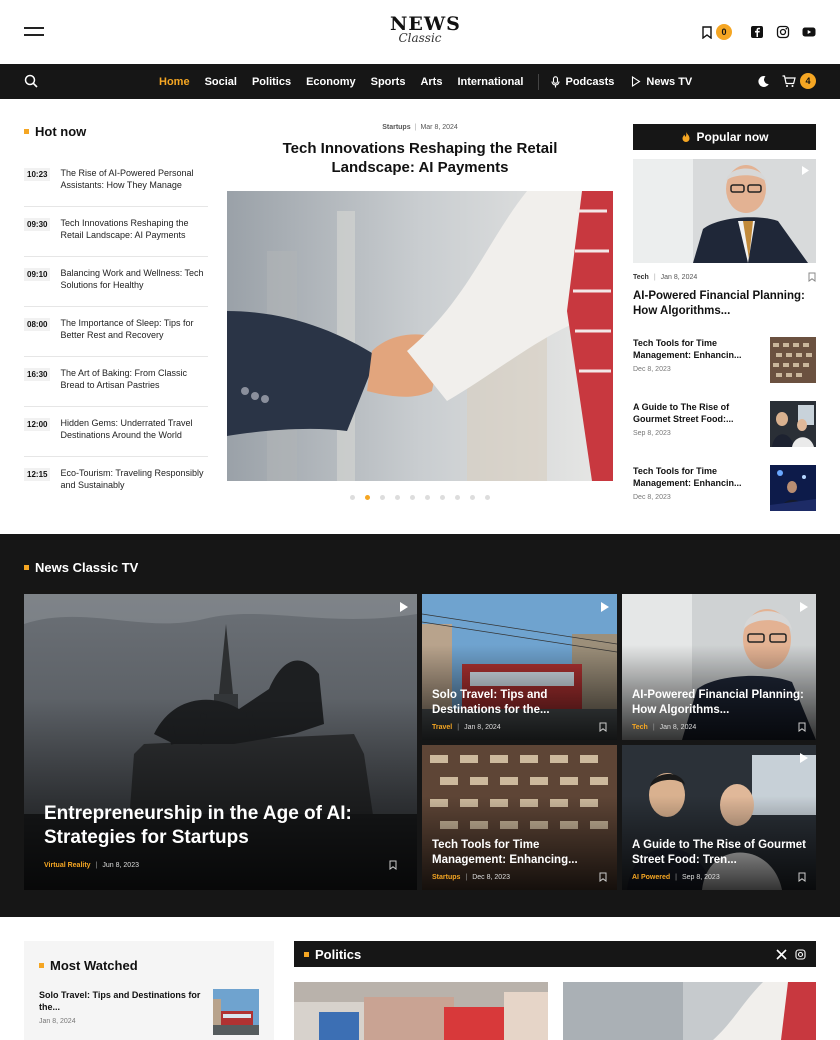 The height and width of the screenshot is (1040, 840). What do you see at coordinates (793, 360) in the screenshot?
I see `popular-thumb-classroom` at bounding box center [793, 360].